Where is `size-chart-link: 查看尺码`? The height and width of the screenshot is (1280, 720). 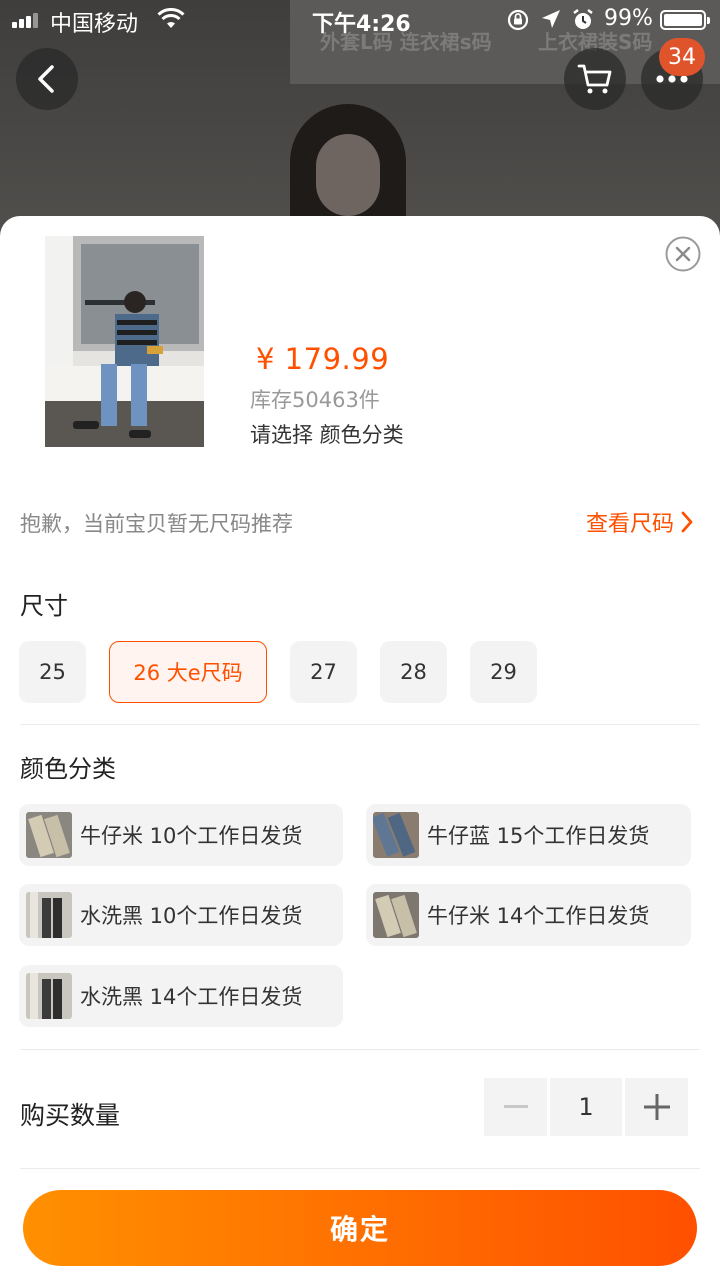 size-chart-link: 查看尺码 is located at coordinates (640, 522).